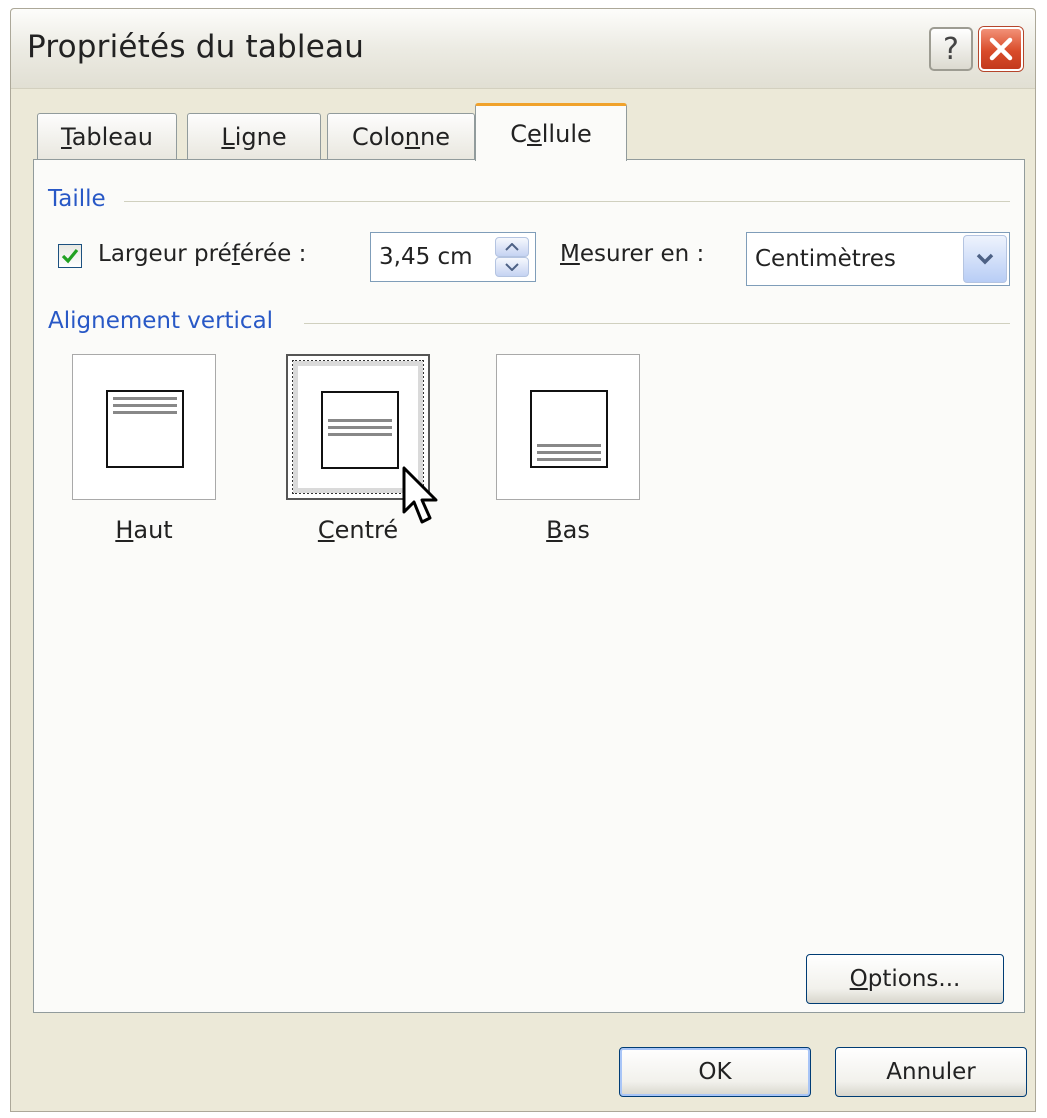  I want to click on tab-ligne: Ligne, so click(254, 136).